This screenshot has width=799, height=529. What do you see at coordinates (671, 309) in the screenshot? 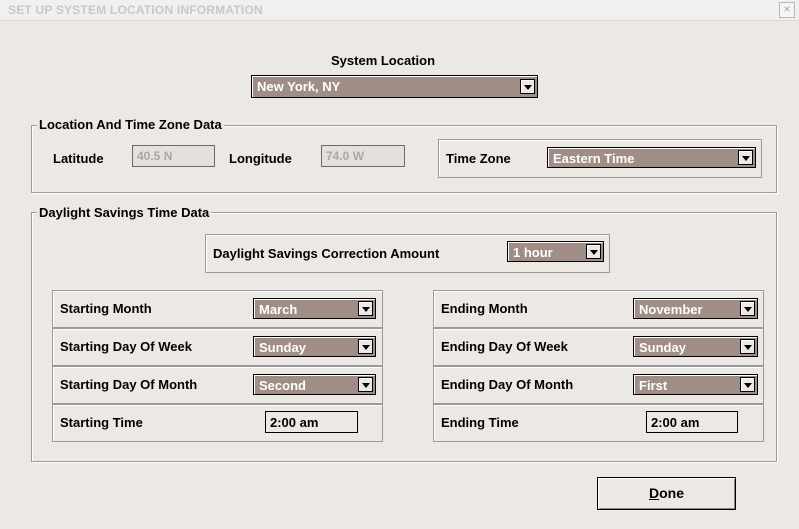
I see `end-month-value: November` at bounding box center [671, 309].